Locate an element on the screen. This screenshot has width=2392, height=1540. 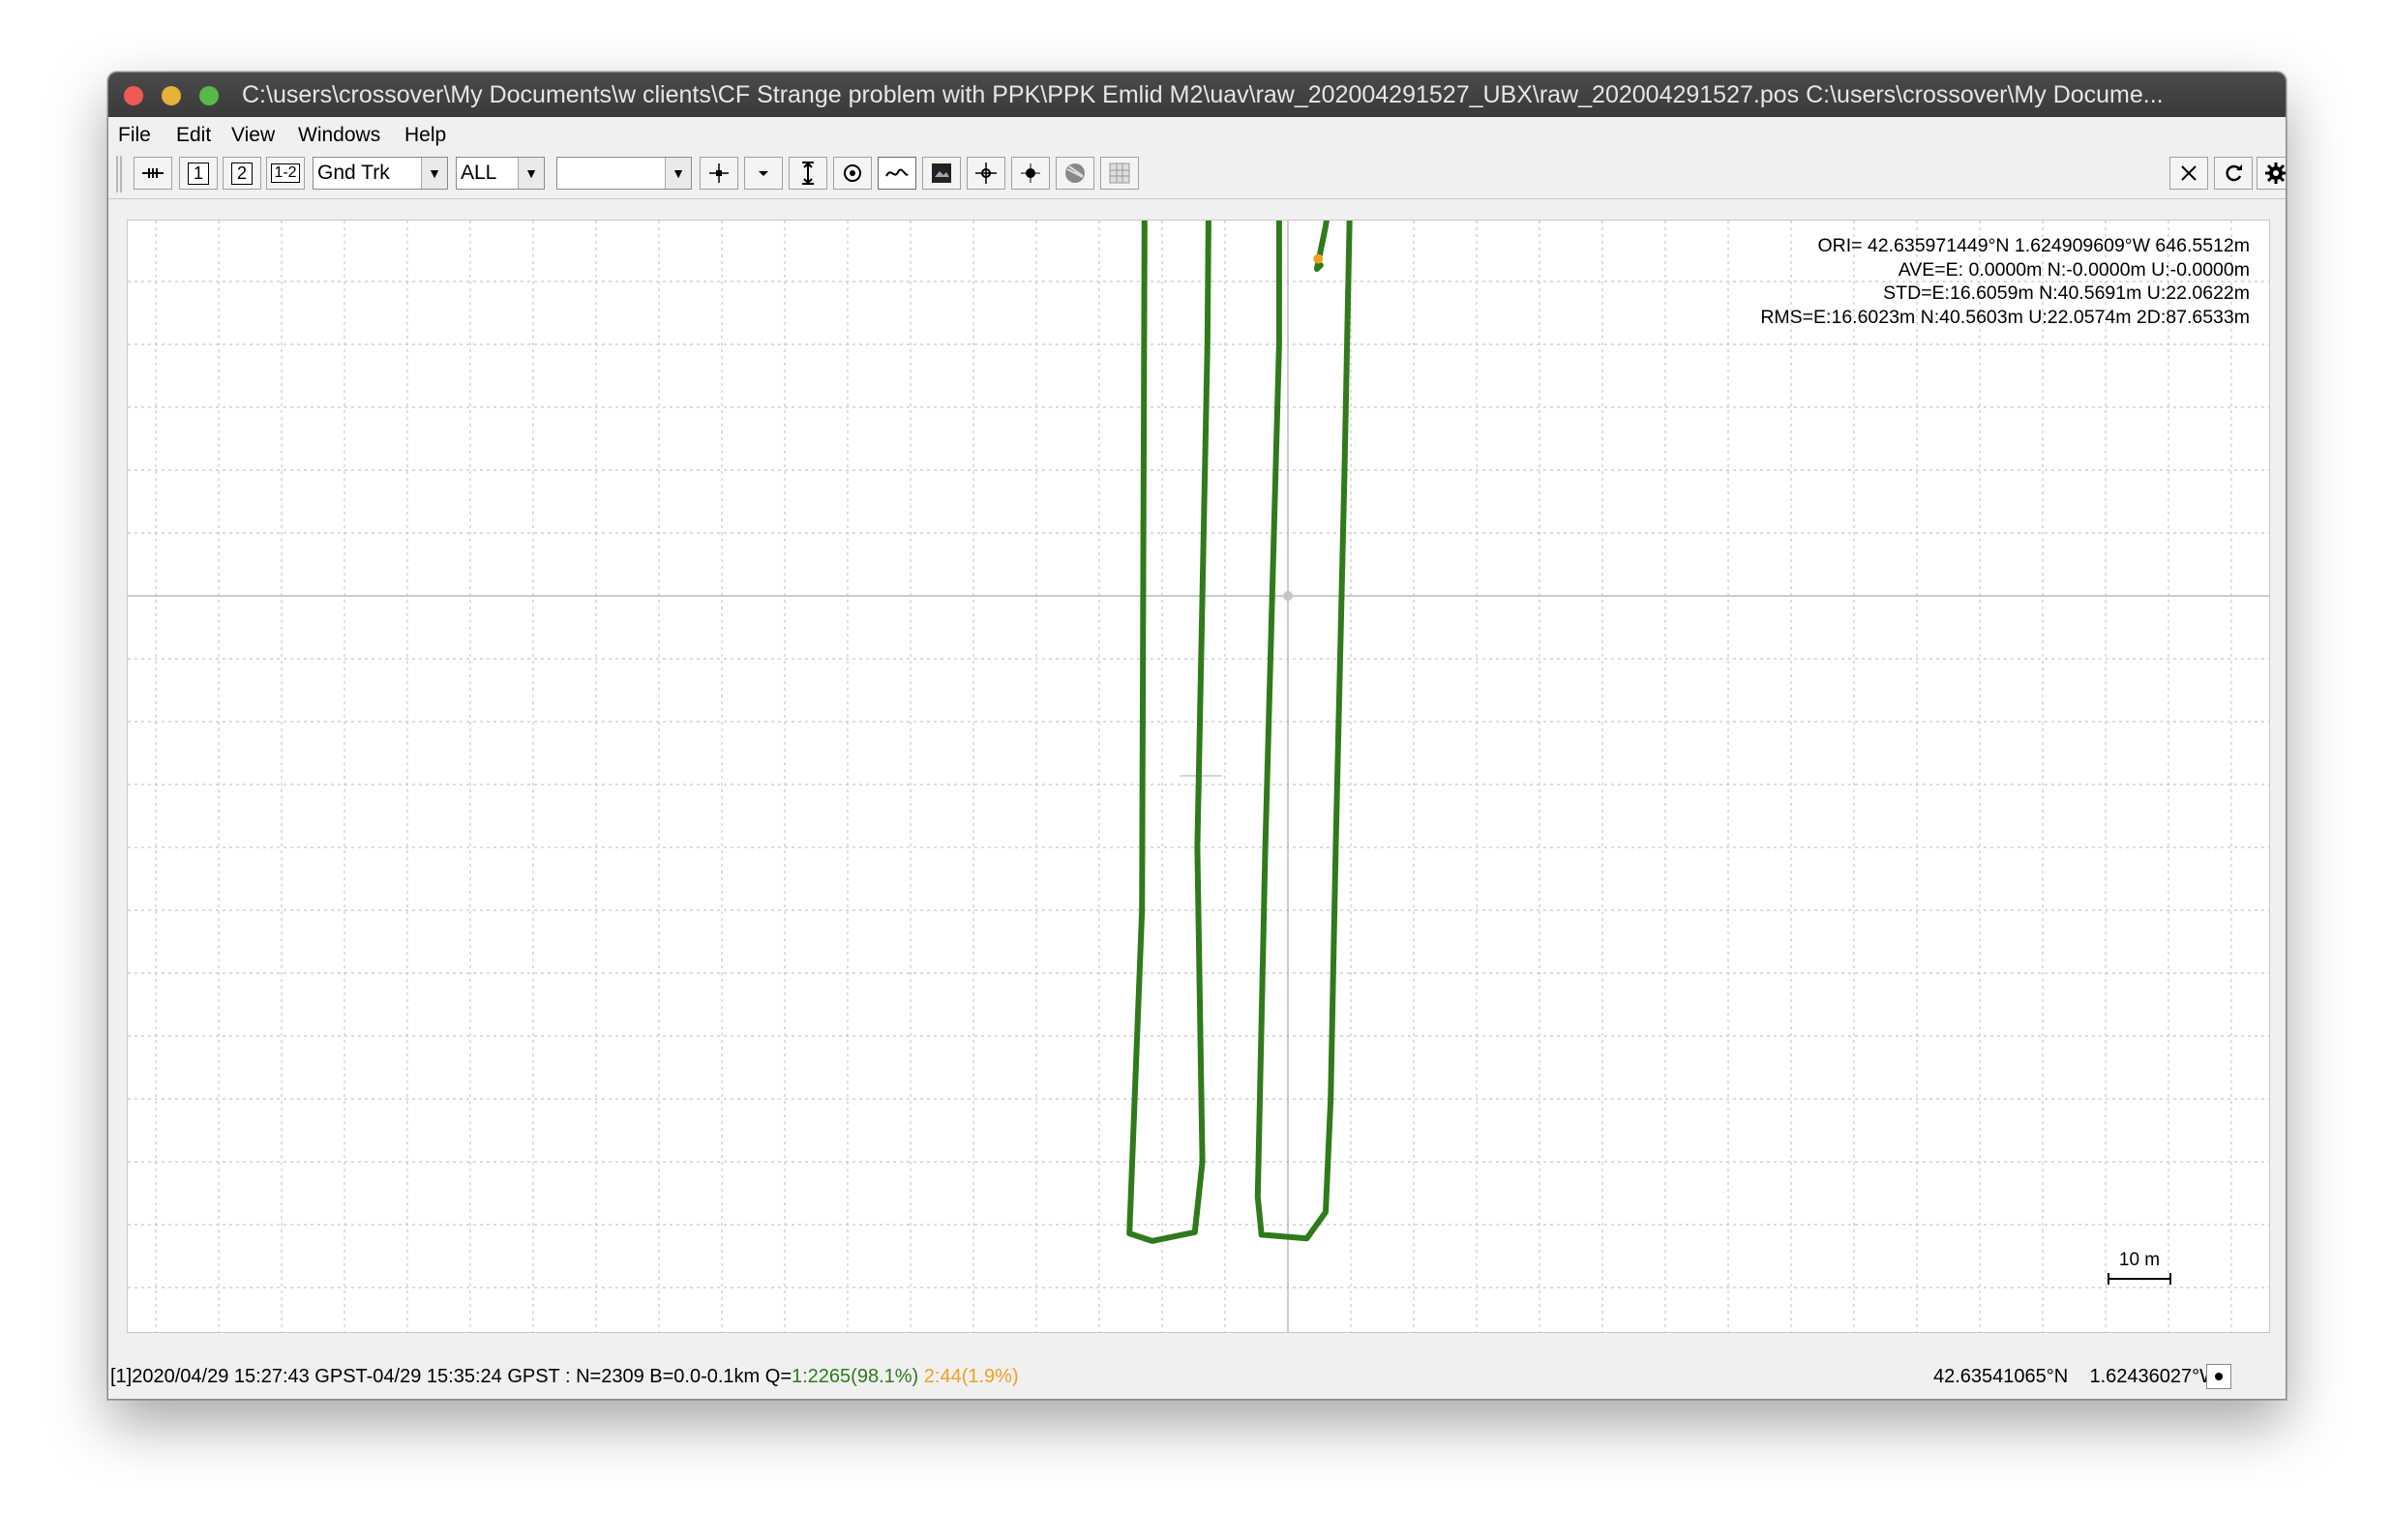
grid-icon is located at coordinates (1119, 173).